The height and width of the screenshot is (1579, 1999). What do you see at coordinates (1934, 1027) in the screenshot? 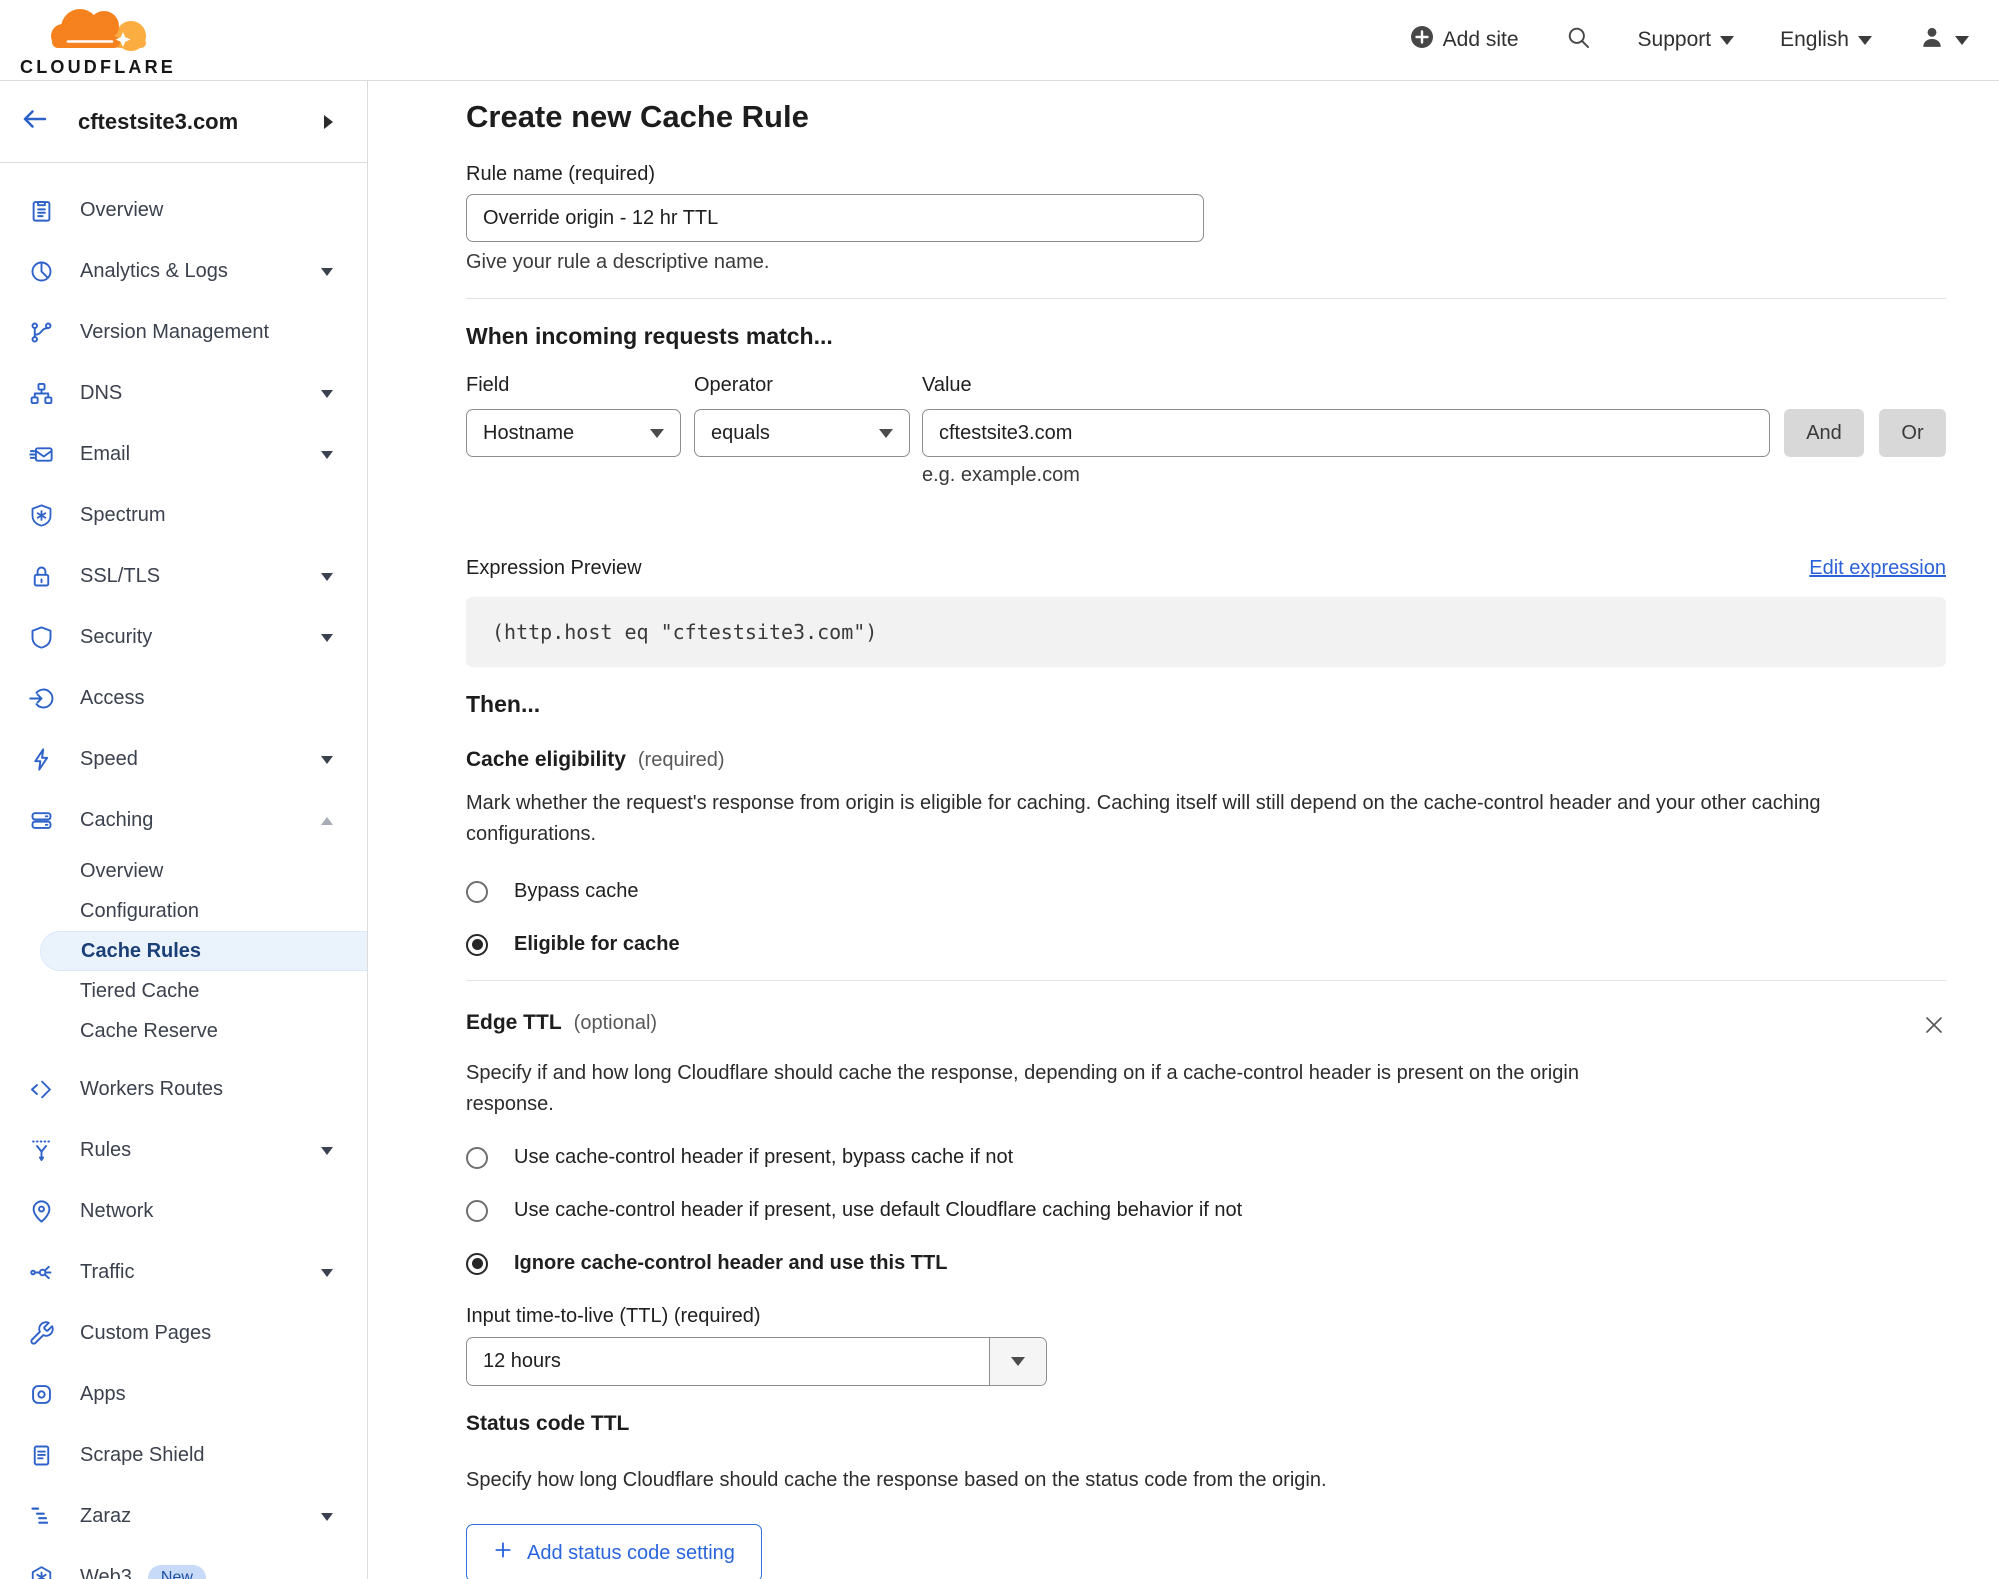
I see `close-icon` at bounding box center [1934, 1027].